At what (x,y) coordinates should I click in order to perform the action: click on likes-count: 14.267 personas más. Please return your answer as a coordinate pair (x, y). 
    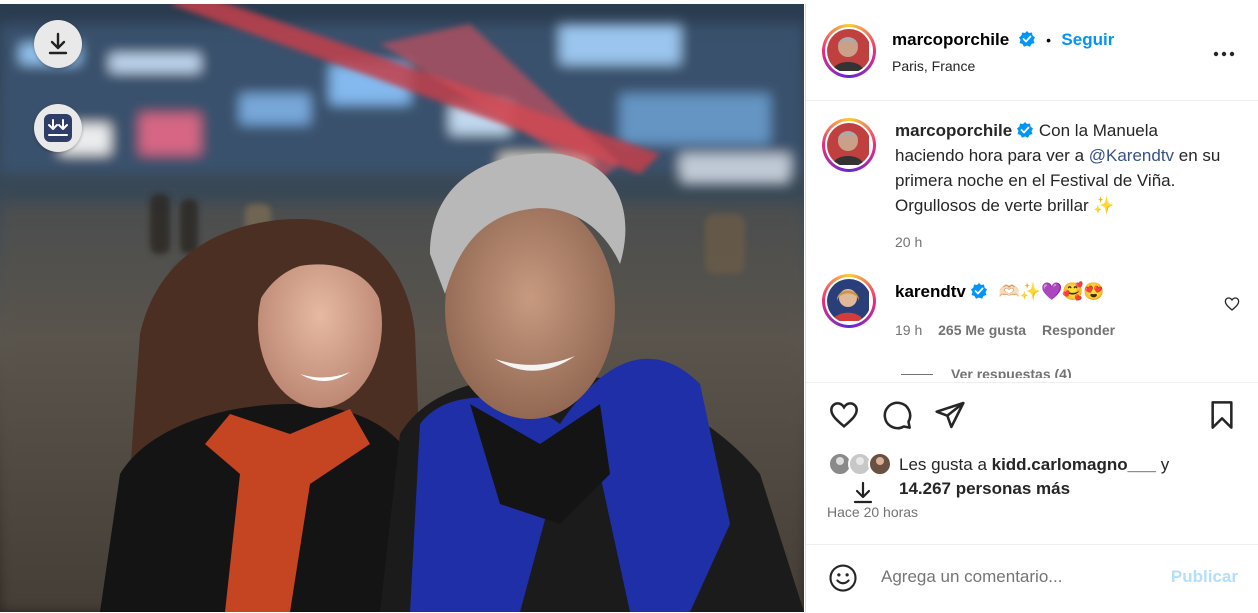
    Looking at the image, I should click on (984, 488).